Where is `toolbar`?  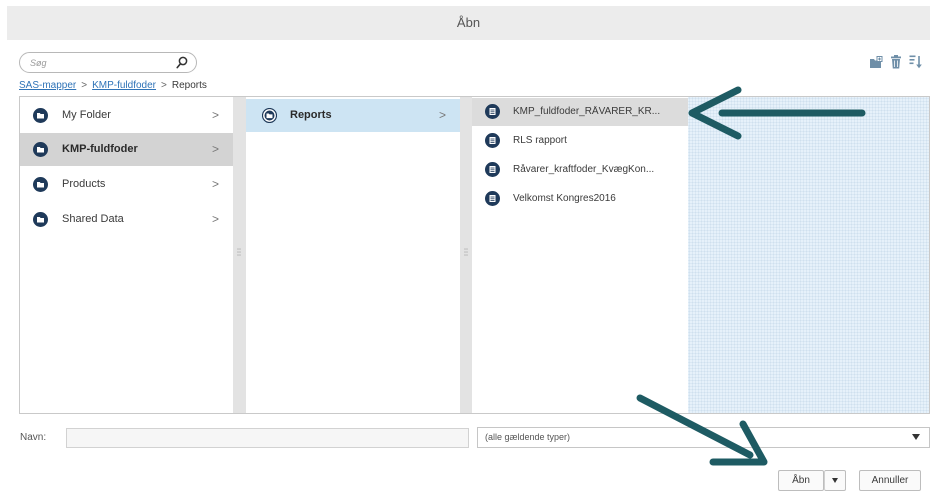 toolbar is located at coordinates (896, 62).